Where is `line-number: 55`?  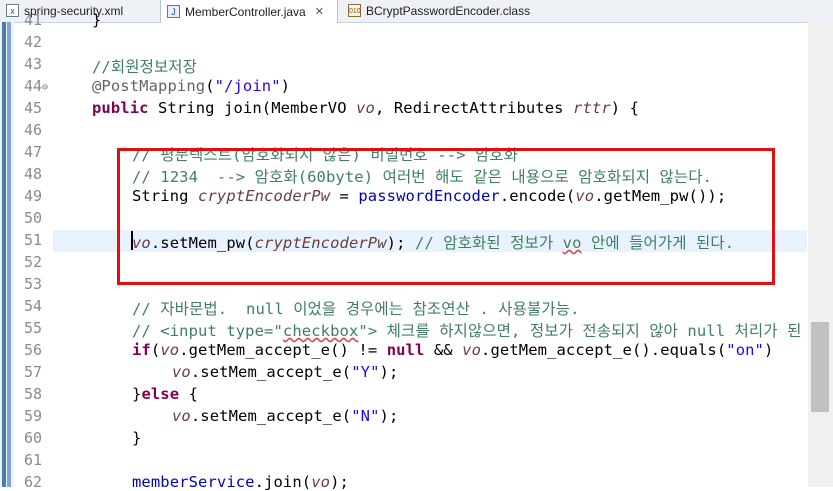
line-number: 55 is located at coordinates (32, 328).